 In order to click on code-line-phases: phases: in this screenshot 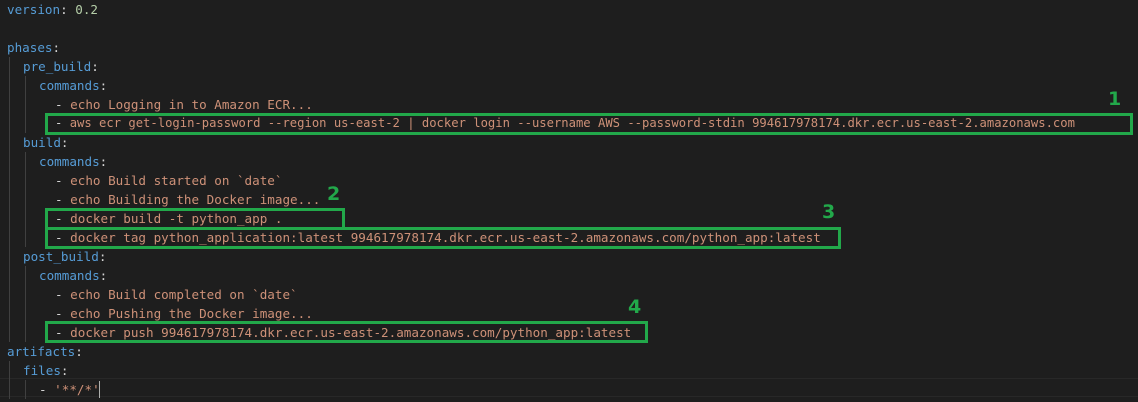, I will do `click(34, 47)`.